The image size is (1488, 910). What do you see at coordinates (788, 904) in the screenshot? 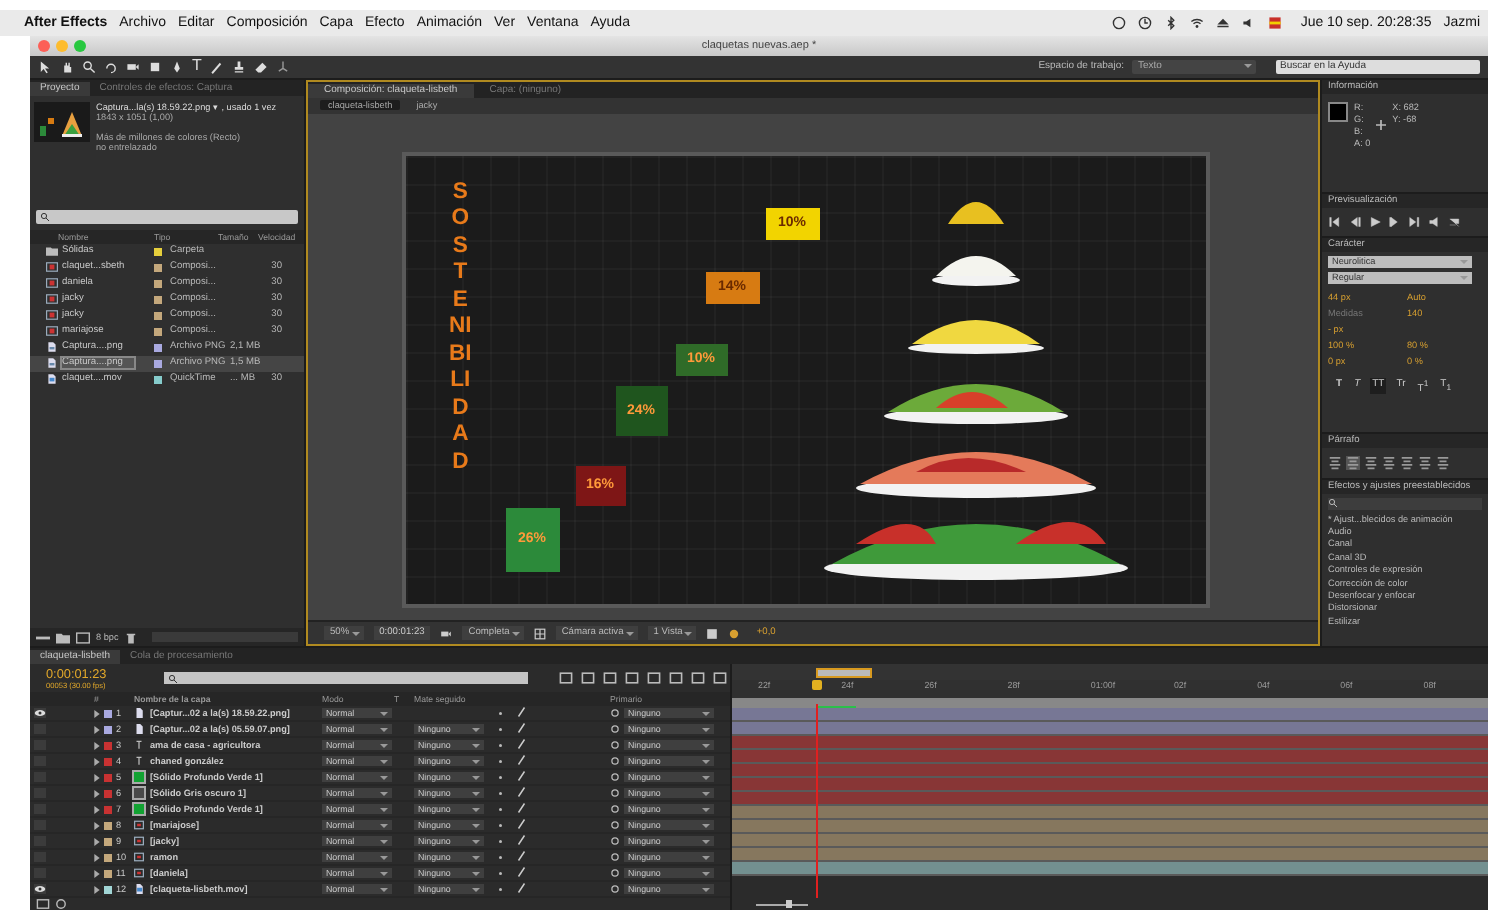
I see `slider-thumb` at bounding box center [788, 904].